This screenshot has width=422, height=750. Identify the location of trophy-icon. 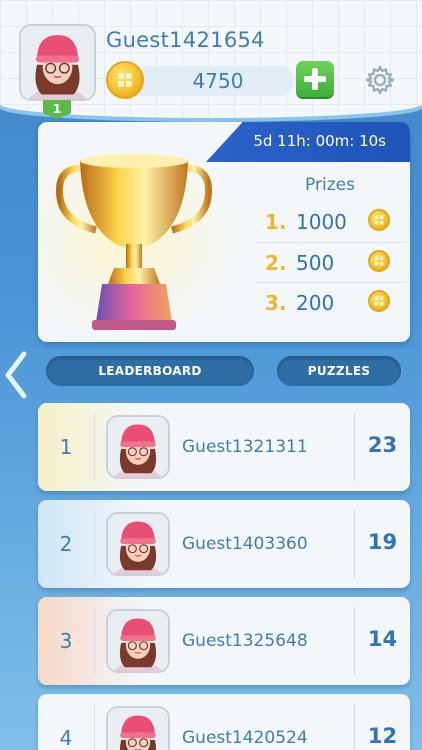
(134, 242).